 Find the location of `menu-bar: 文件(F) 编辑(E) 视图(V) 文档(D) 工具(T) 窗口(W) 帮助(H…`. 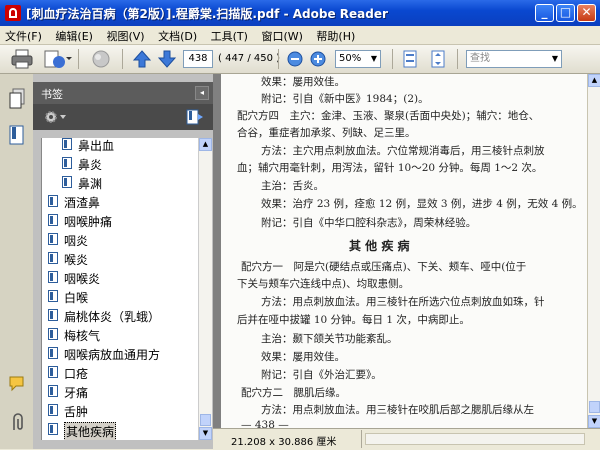

menu-bar: 文件(F) 编辑(E) 视图(V) 文档(D) 工具(T) 窗口(W) 帮助(H… is located at coordinates (300, 35).